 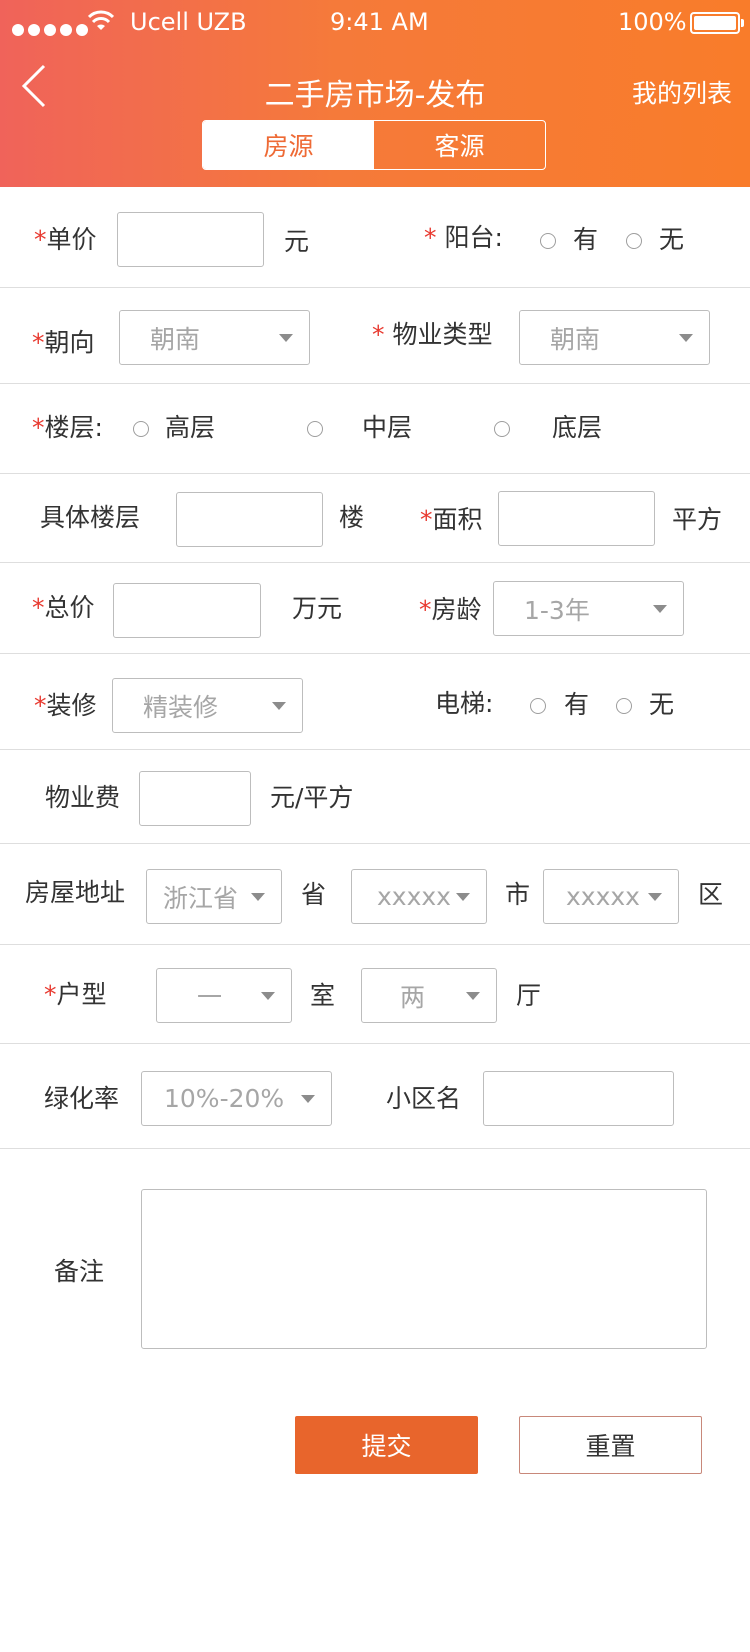 I want to click on elevator-label: 电梯:, so click(x=464, y=703).